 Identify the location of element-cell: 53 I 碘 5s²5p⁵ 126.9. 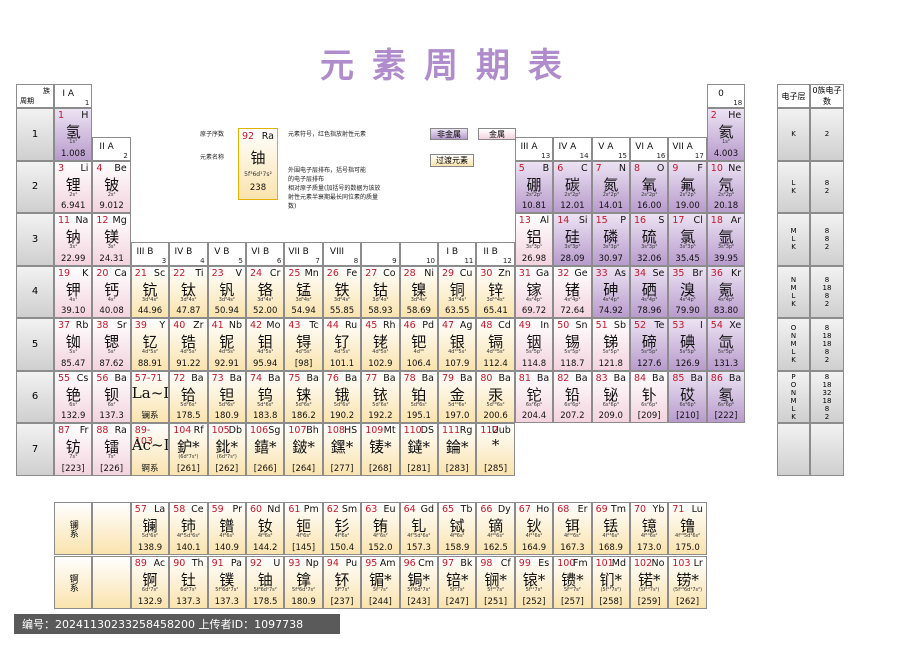
(687, 344).